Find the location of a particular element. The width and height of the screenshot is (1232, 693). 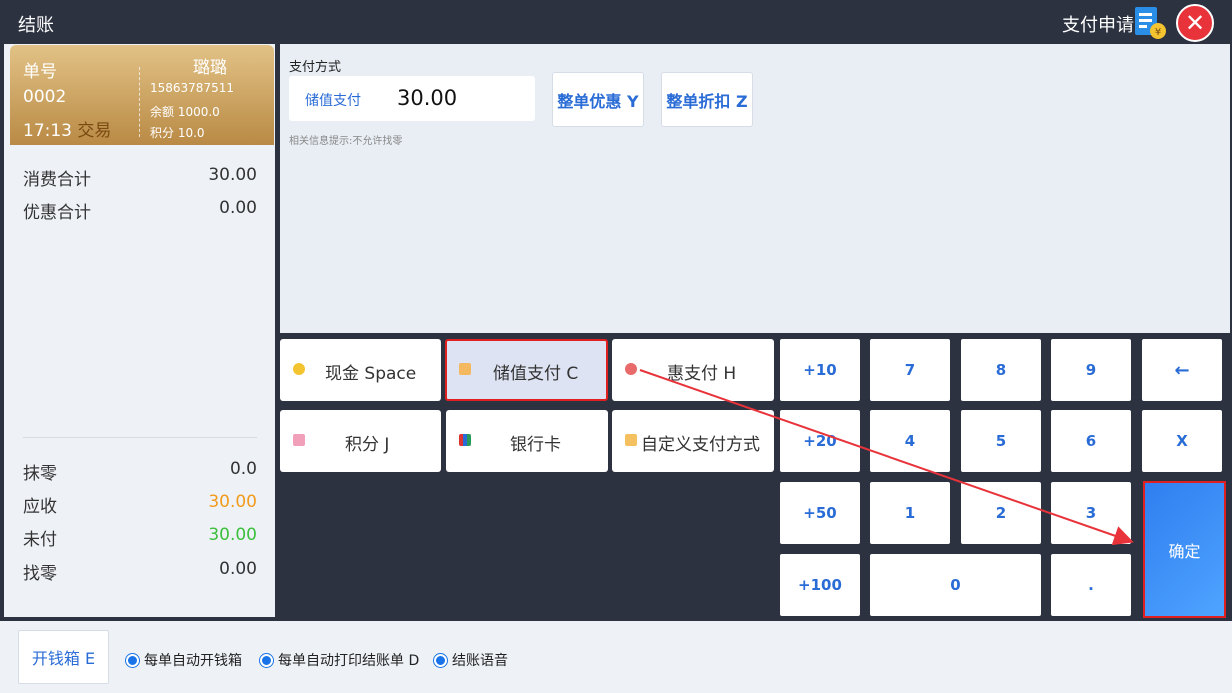

key-5: 5 is located at coordinates (1001, 441).